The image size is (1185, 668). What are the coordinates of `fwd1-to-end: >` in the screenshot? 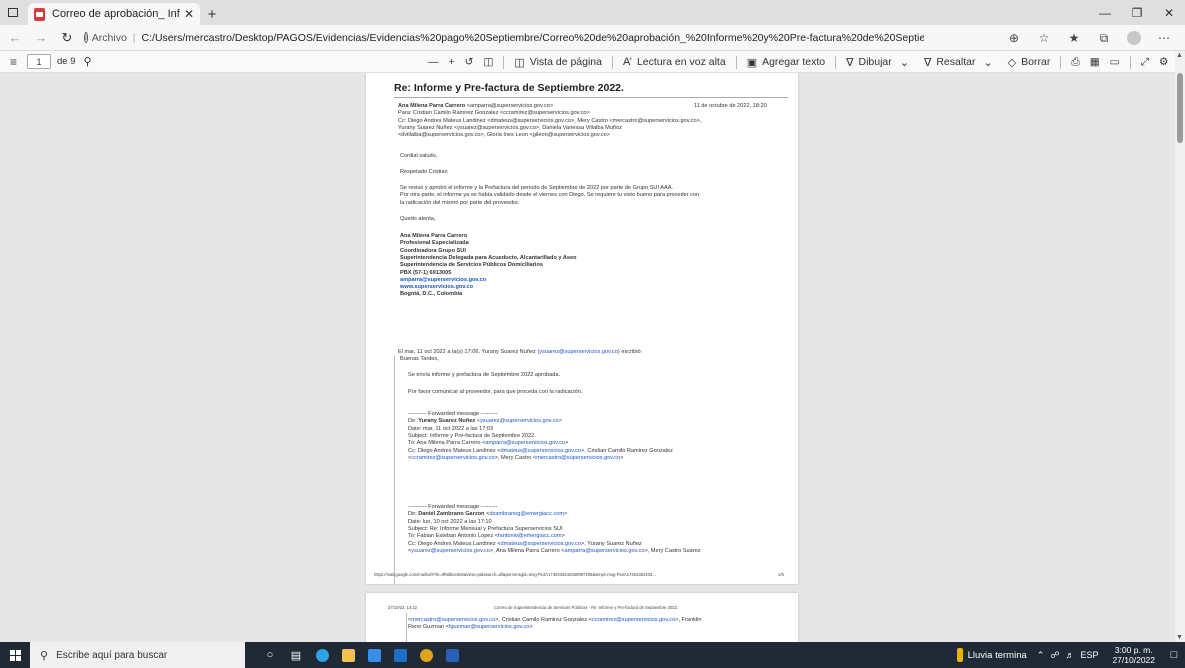 It's located at (567, 443).